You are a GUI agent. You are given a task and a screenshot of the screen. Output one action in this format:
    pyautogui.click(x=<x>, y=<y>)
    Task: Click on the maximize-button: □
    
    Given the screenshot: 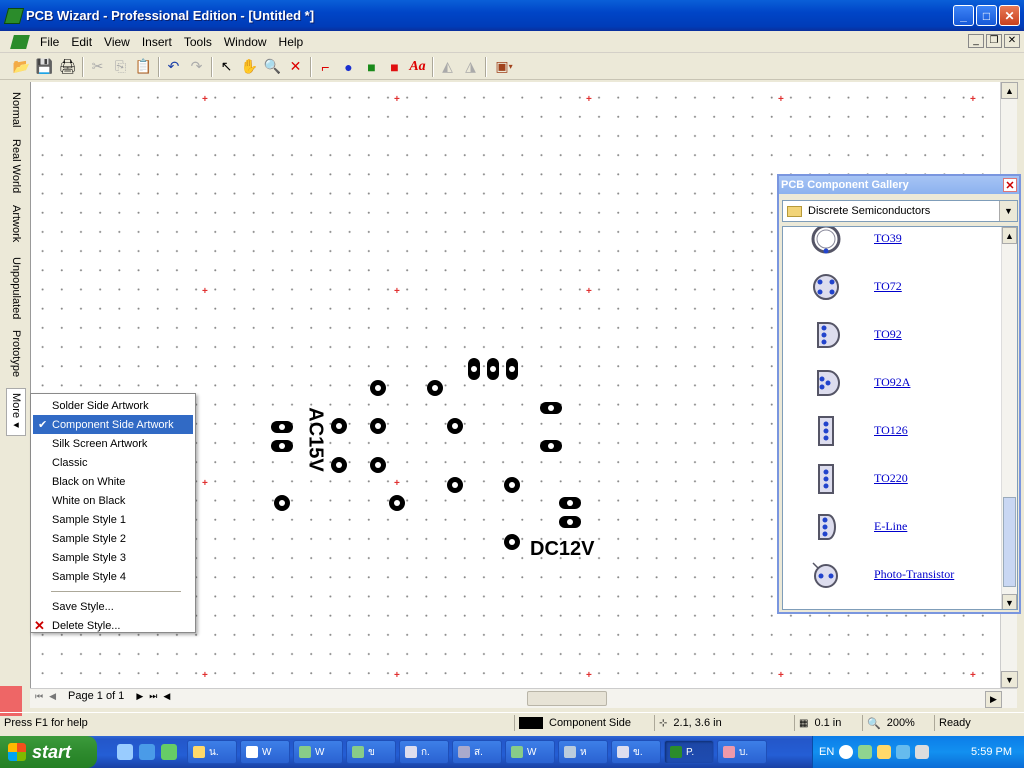 What is the action you would take?
    pyautogui.click(x=986, y=15)
    